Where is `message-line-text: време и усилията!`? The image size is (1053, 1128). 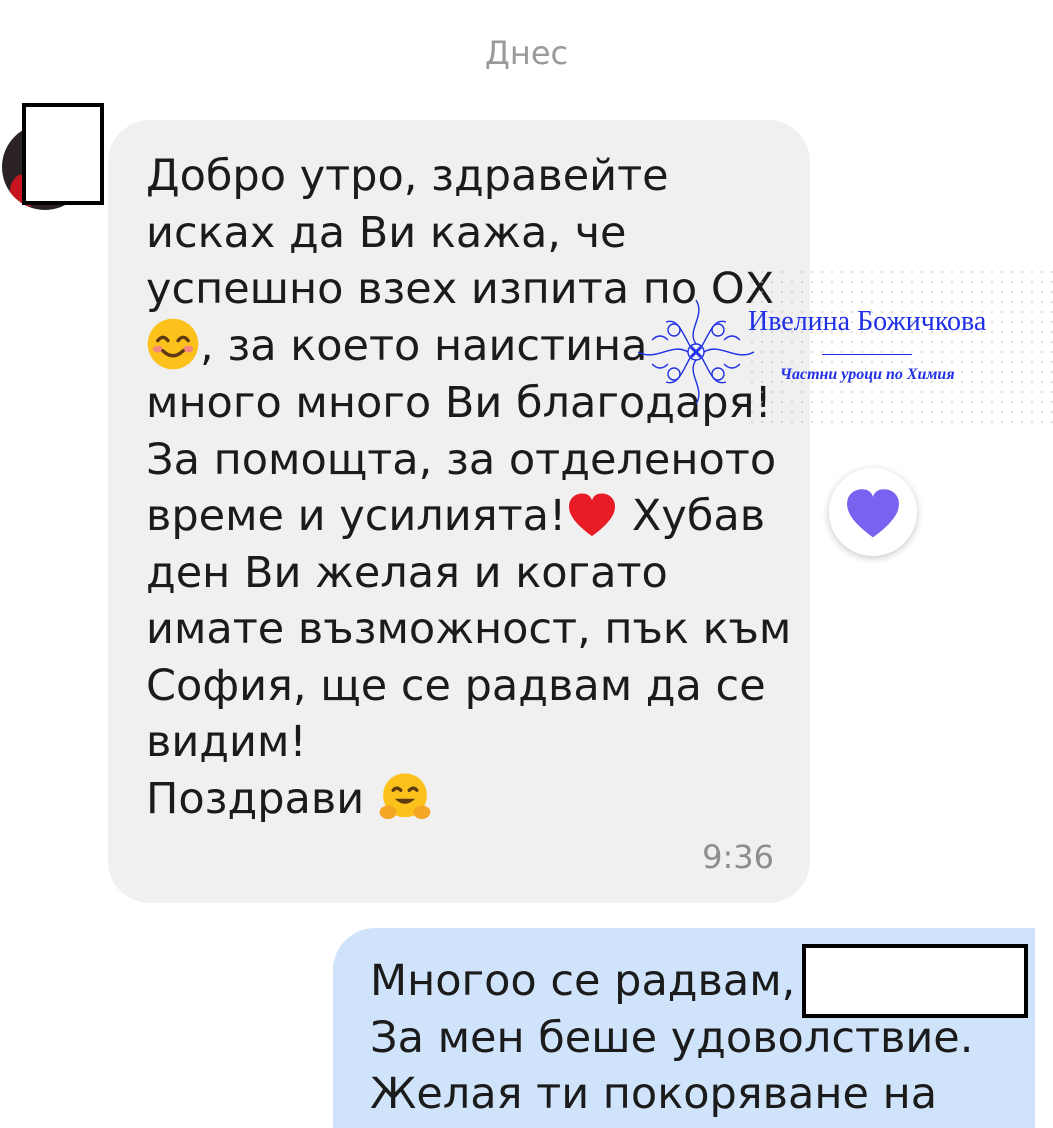
message-line-text: време и усилията! is located at coordinates (356, 516).